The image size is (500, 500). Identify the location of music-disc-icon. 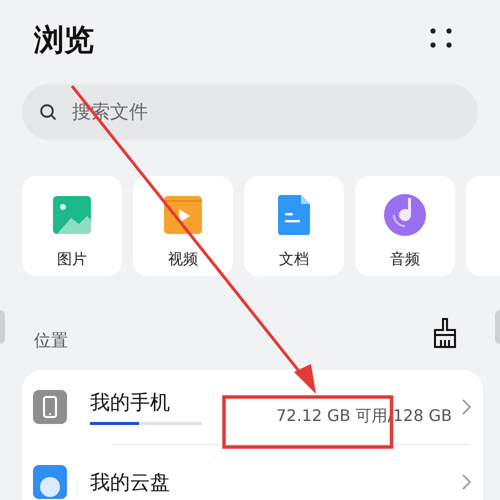
(405, 215).